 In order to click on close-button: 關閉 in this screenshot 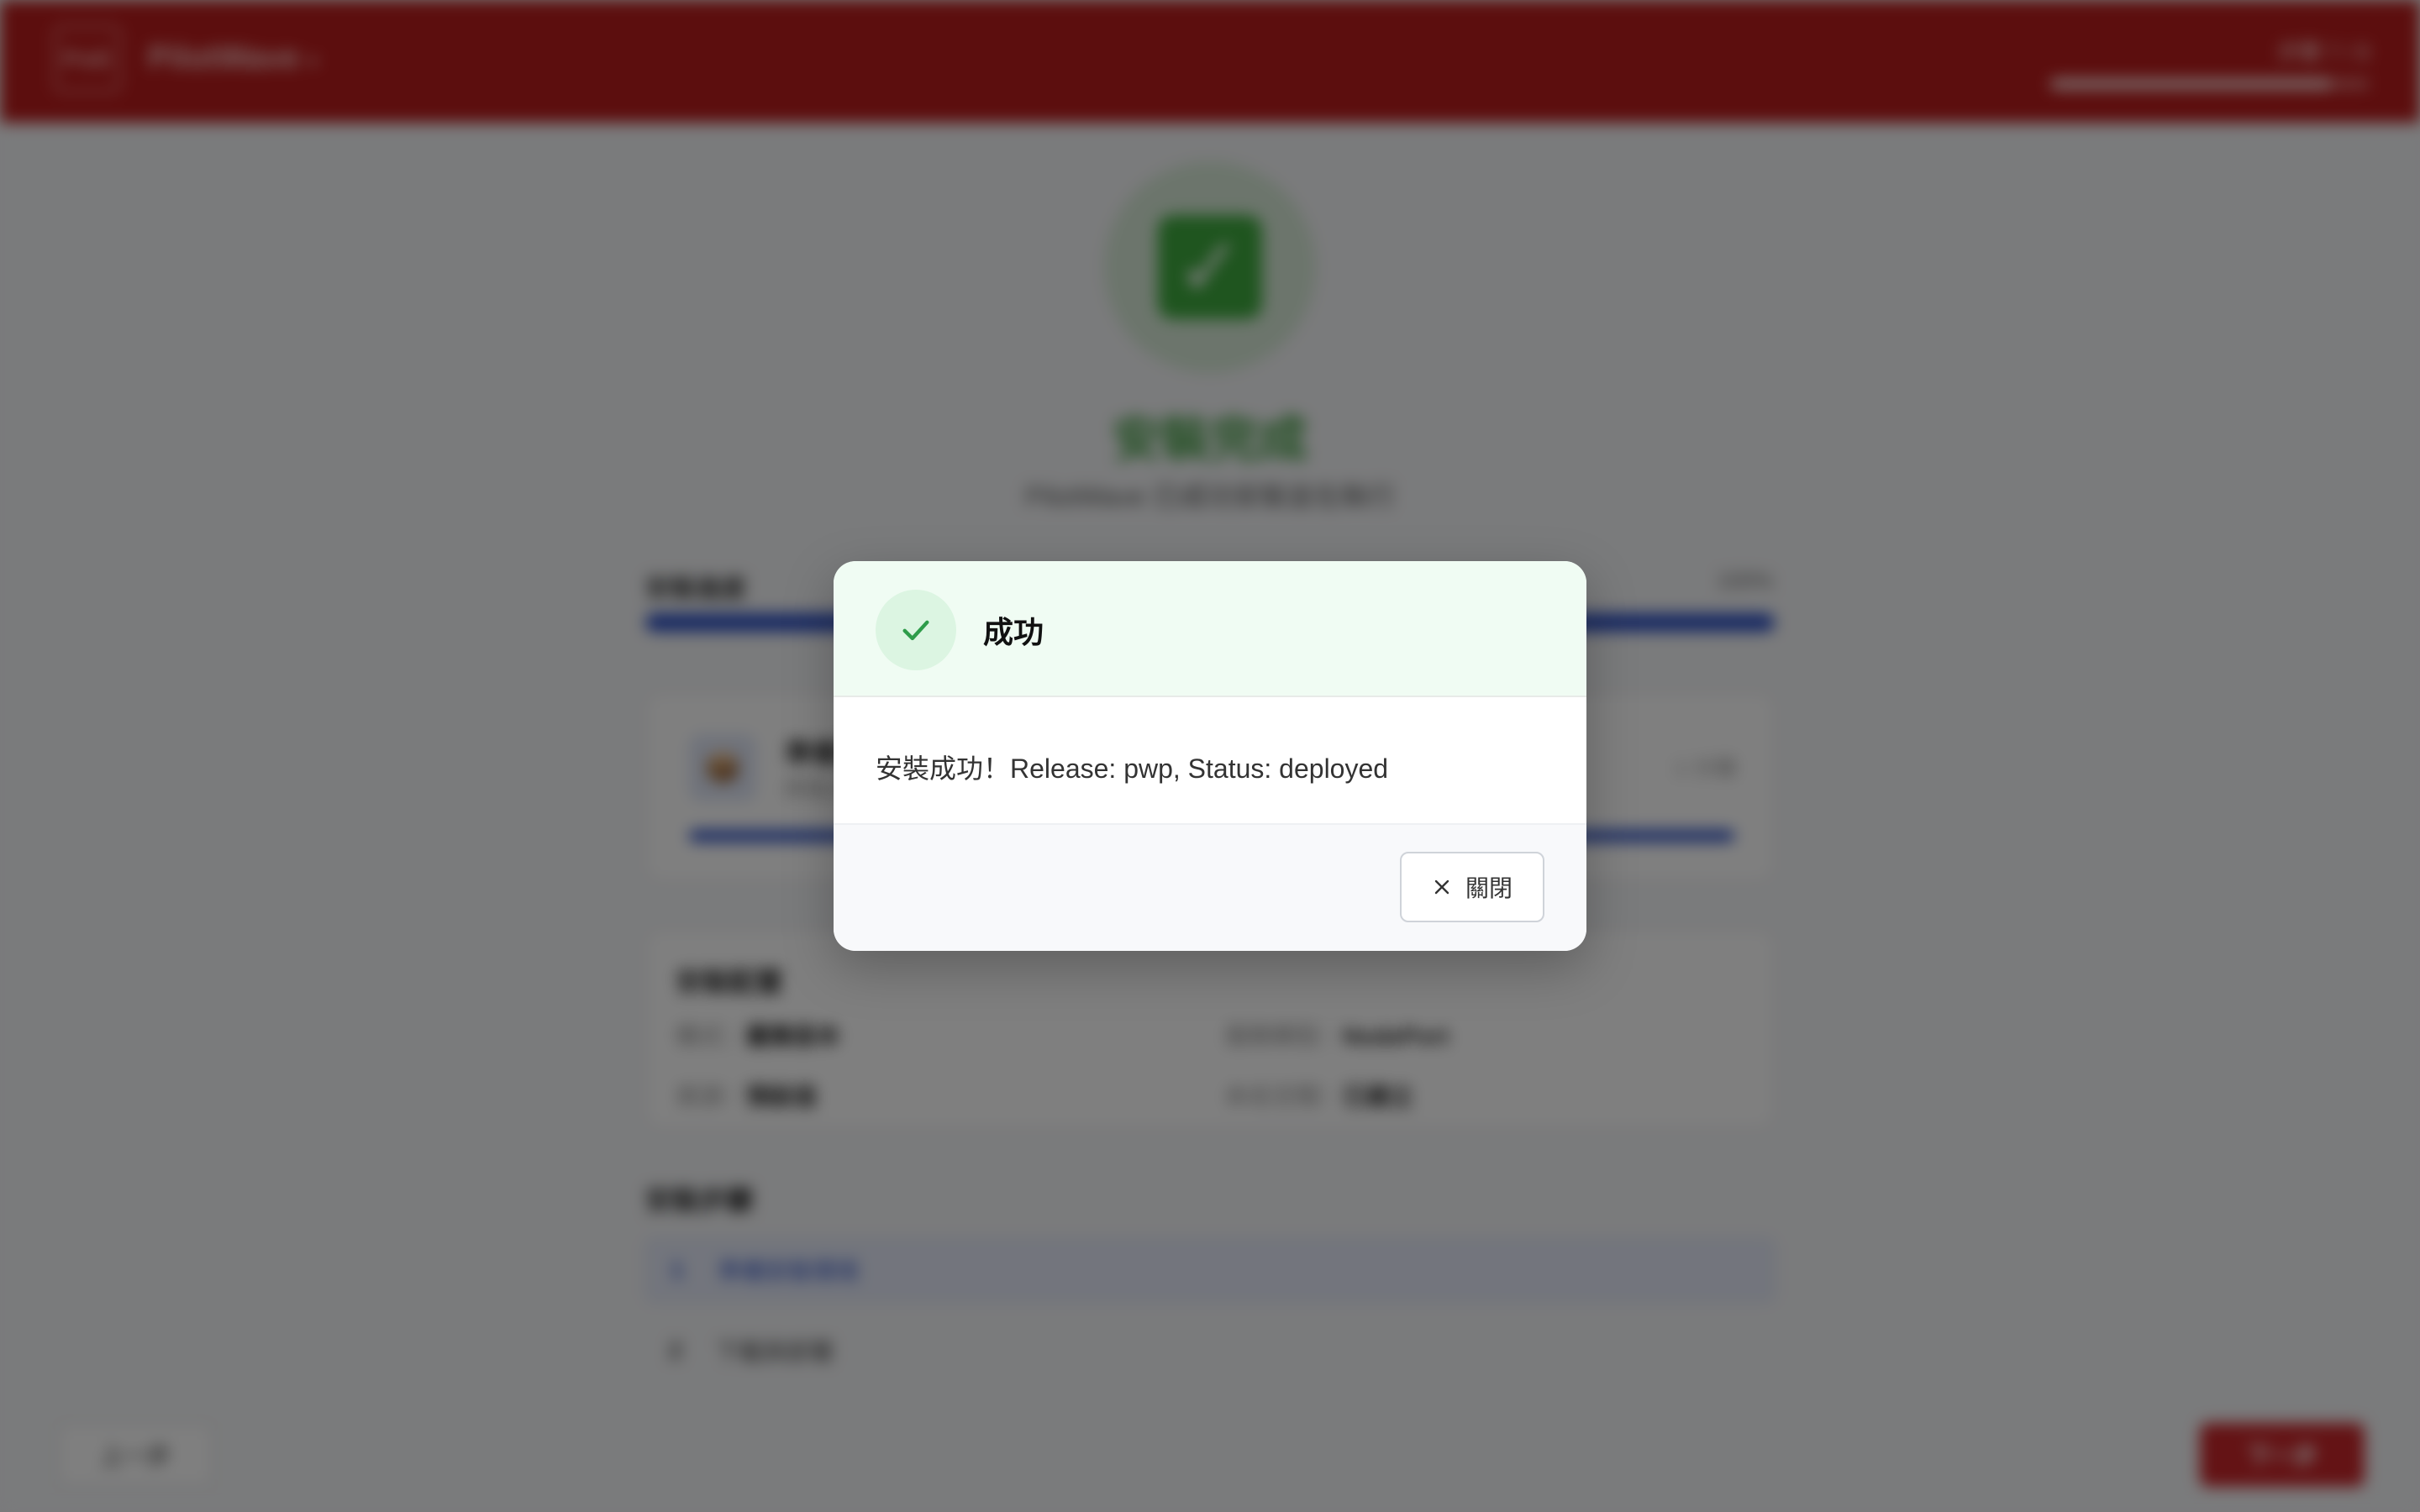, I will do `click(1472, 887)`.